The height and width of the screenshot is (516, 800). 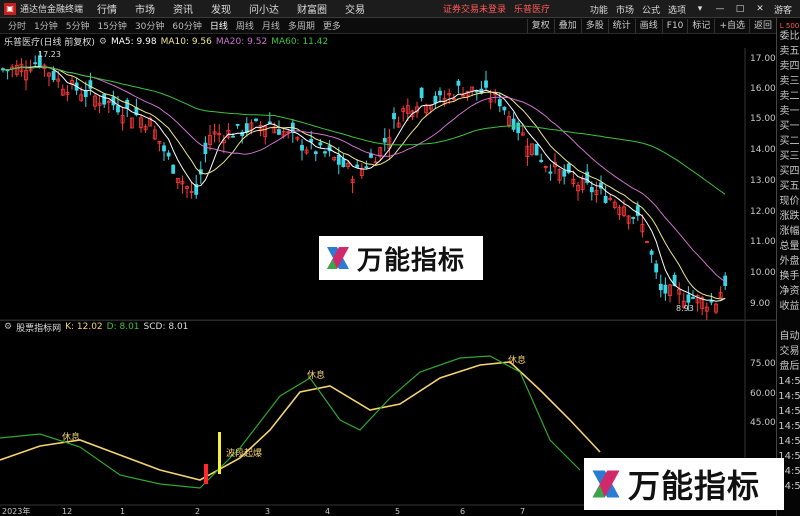 What do you see at coordinates (763, 212) in the screenshot?
I see `price-tick: 12.00` at bounding box center [763, 212].